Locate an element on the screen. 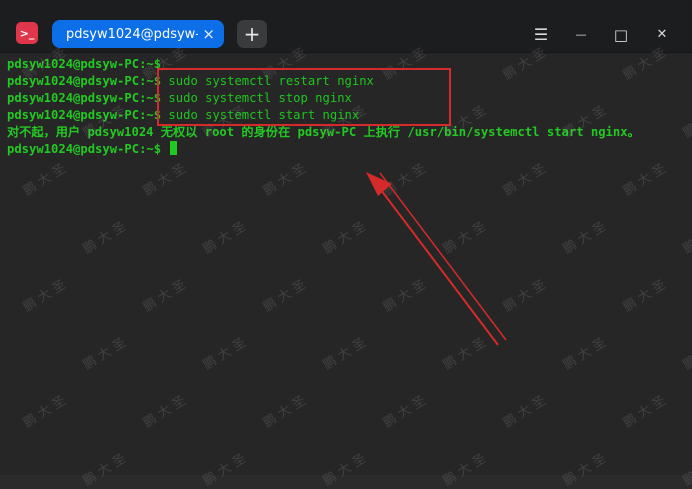 The width and height of the screenshot is (692, 489). arrow-head is located at coordinates (379, 184).